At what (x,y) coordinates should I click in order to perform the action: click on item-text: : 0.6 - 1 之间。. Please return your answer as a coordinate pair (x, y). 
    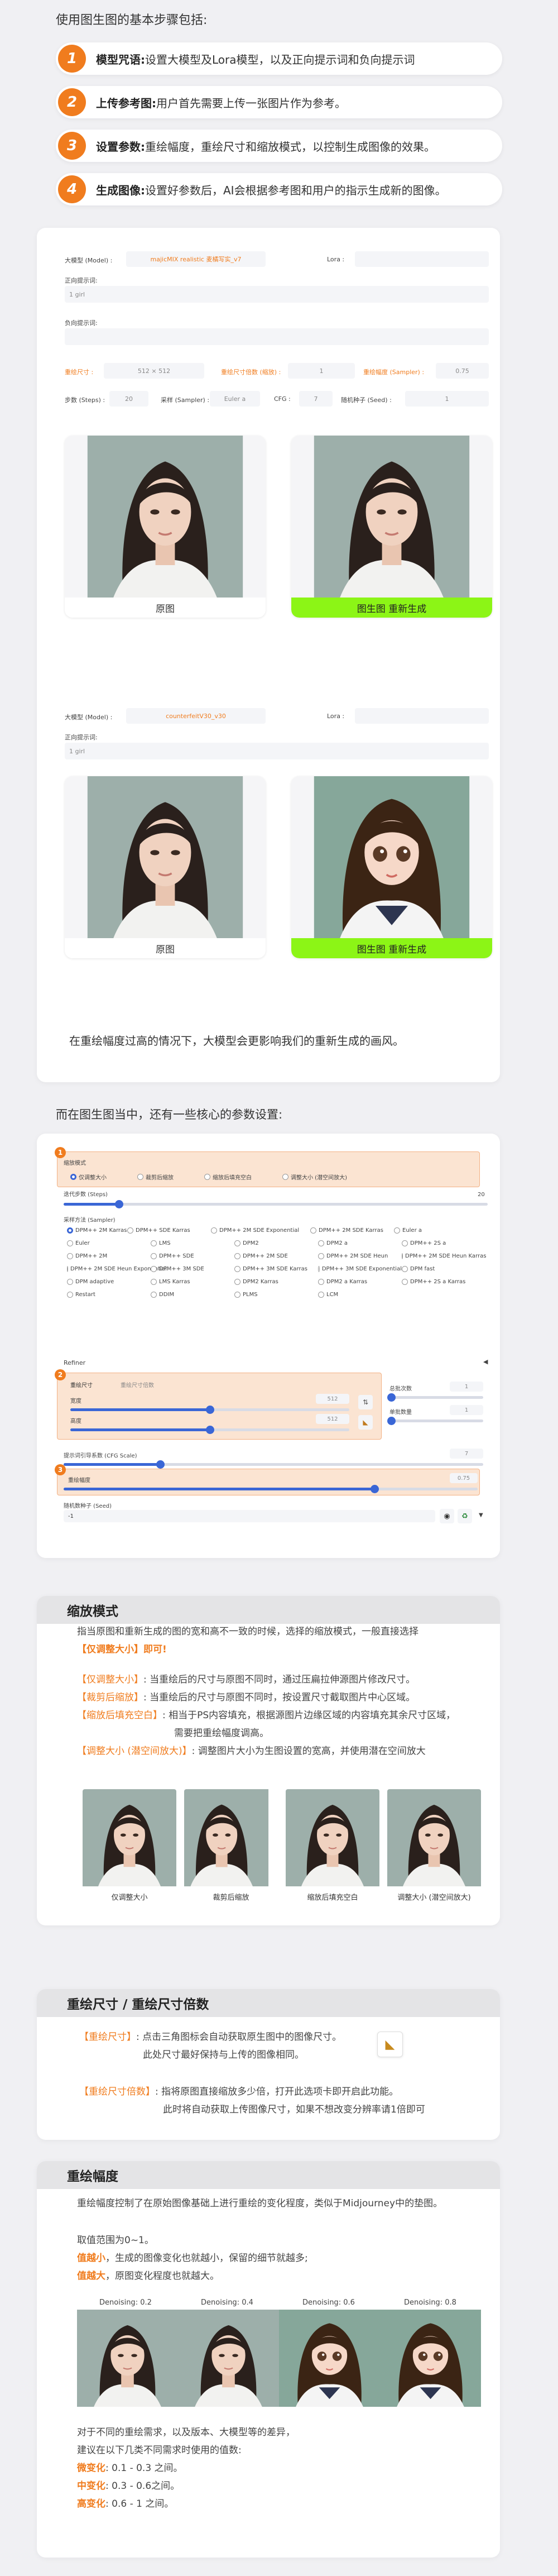
    Looking at the image, I should click on (139, 2504).